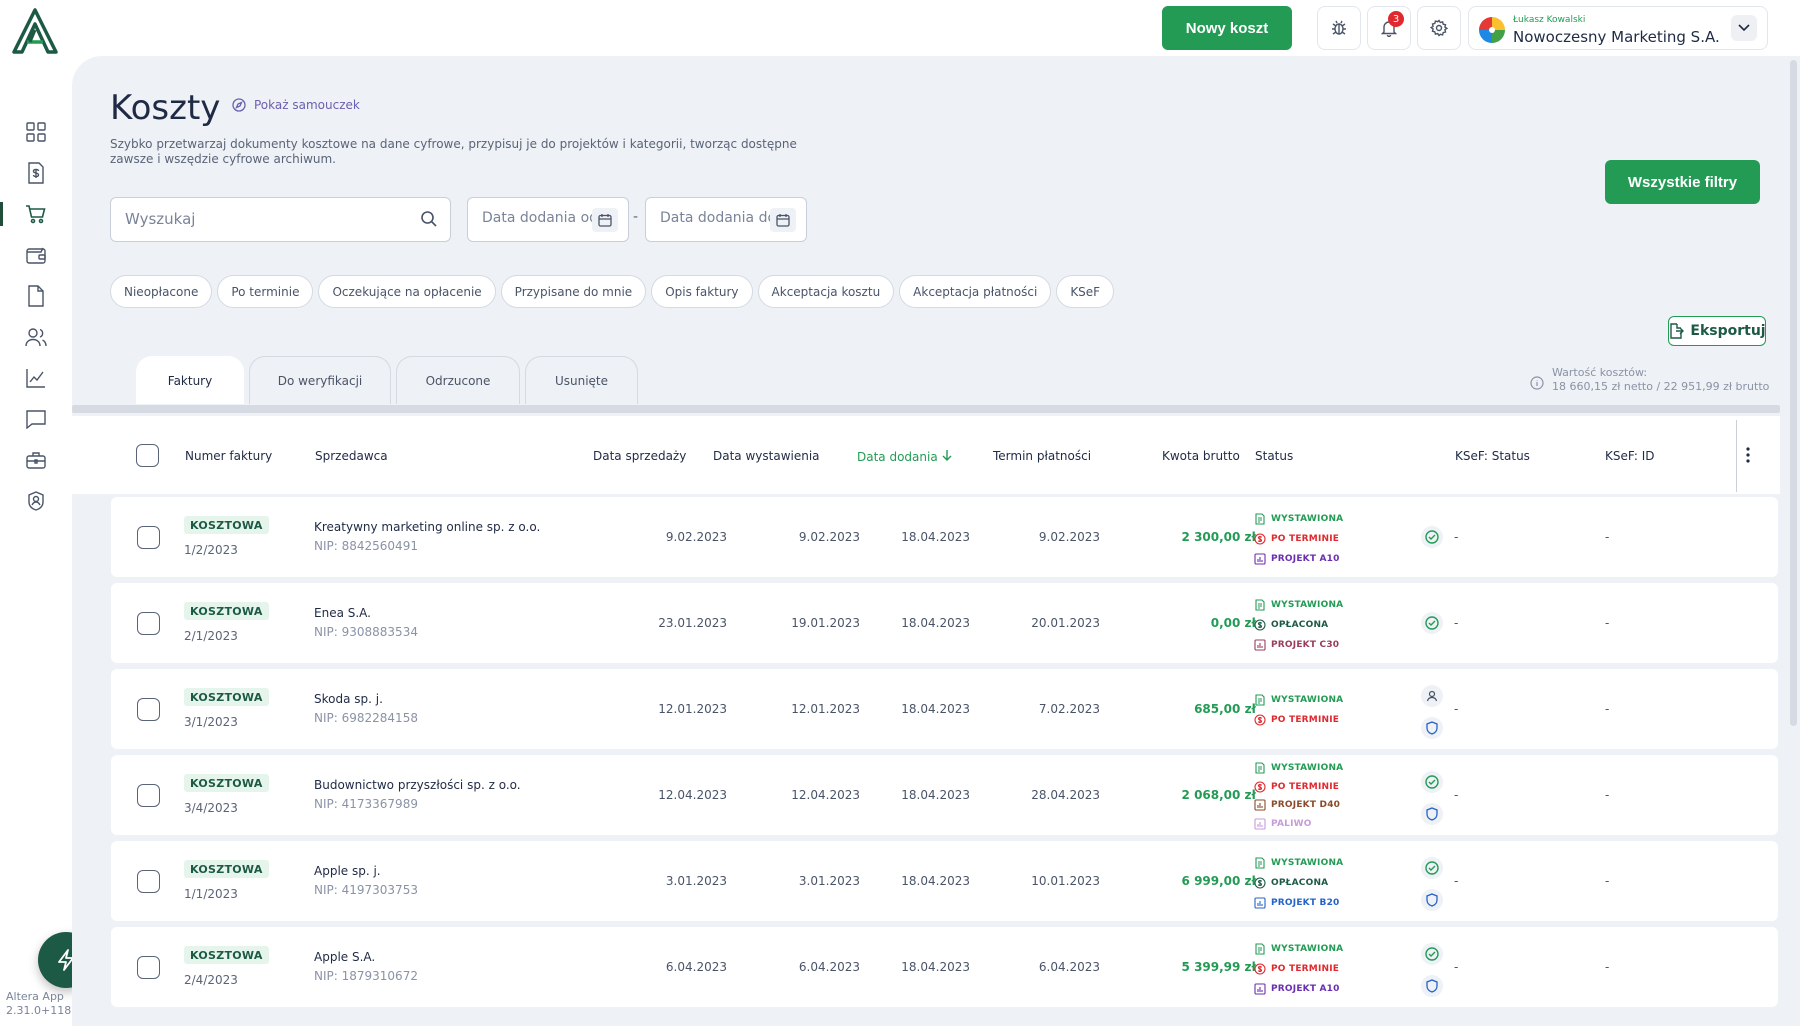 This screenshot has height=1026, width=1800. I want to click on column-invoice-number: Numer faktury, so click(228, 456).